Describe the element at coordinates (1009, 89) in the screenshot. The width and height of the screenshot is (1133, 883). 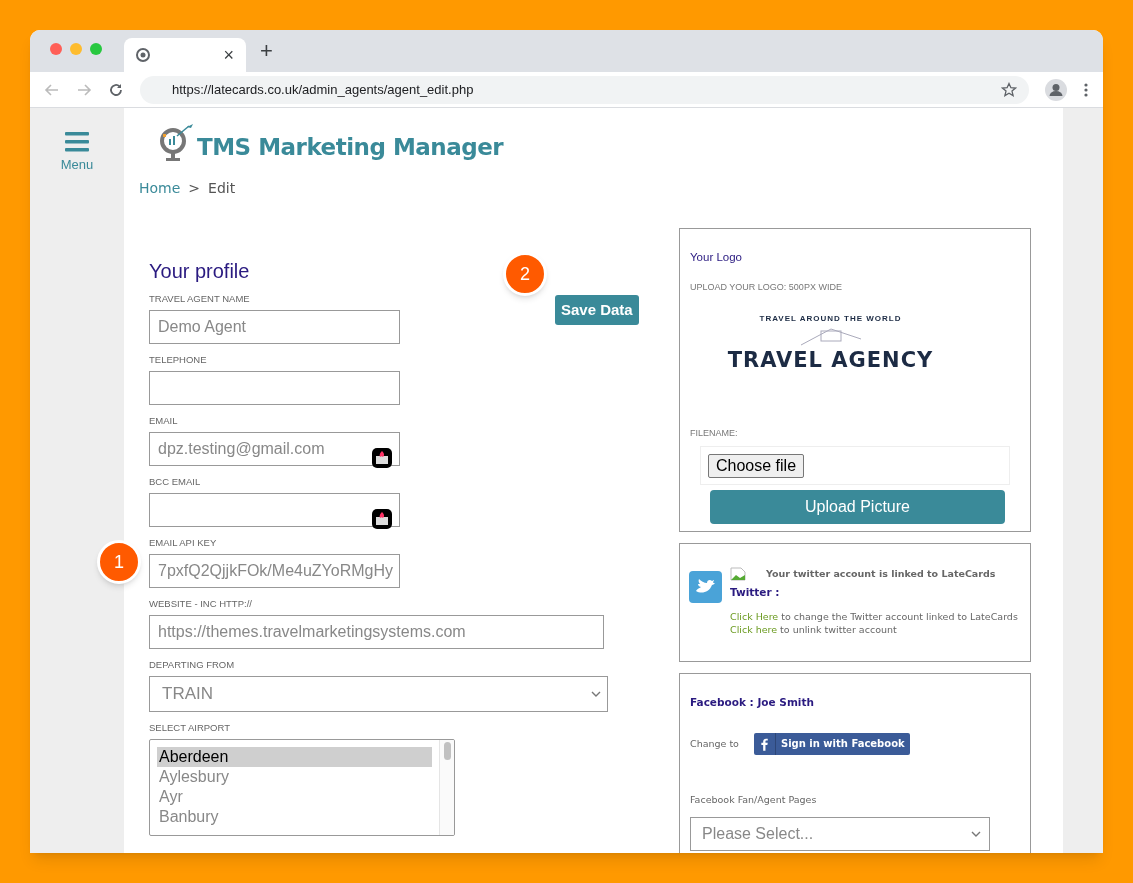
I see `bookmark-star-icon` at that location.